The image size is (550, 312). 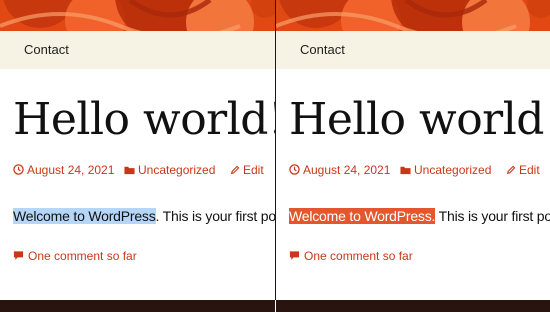 I want to click on post-content-rest: This is your first post., so click(x=494, y=216).